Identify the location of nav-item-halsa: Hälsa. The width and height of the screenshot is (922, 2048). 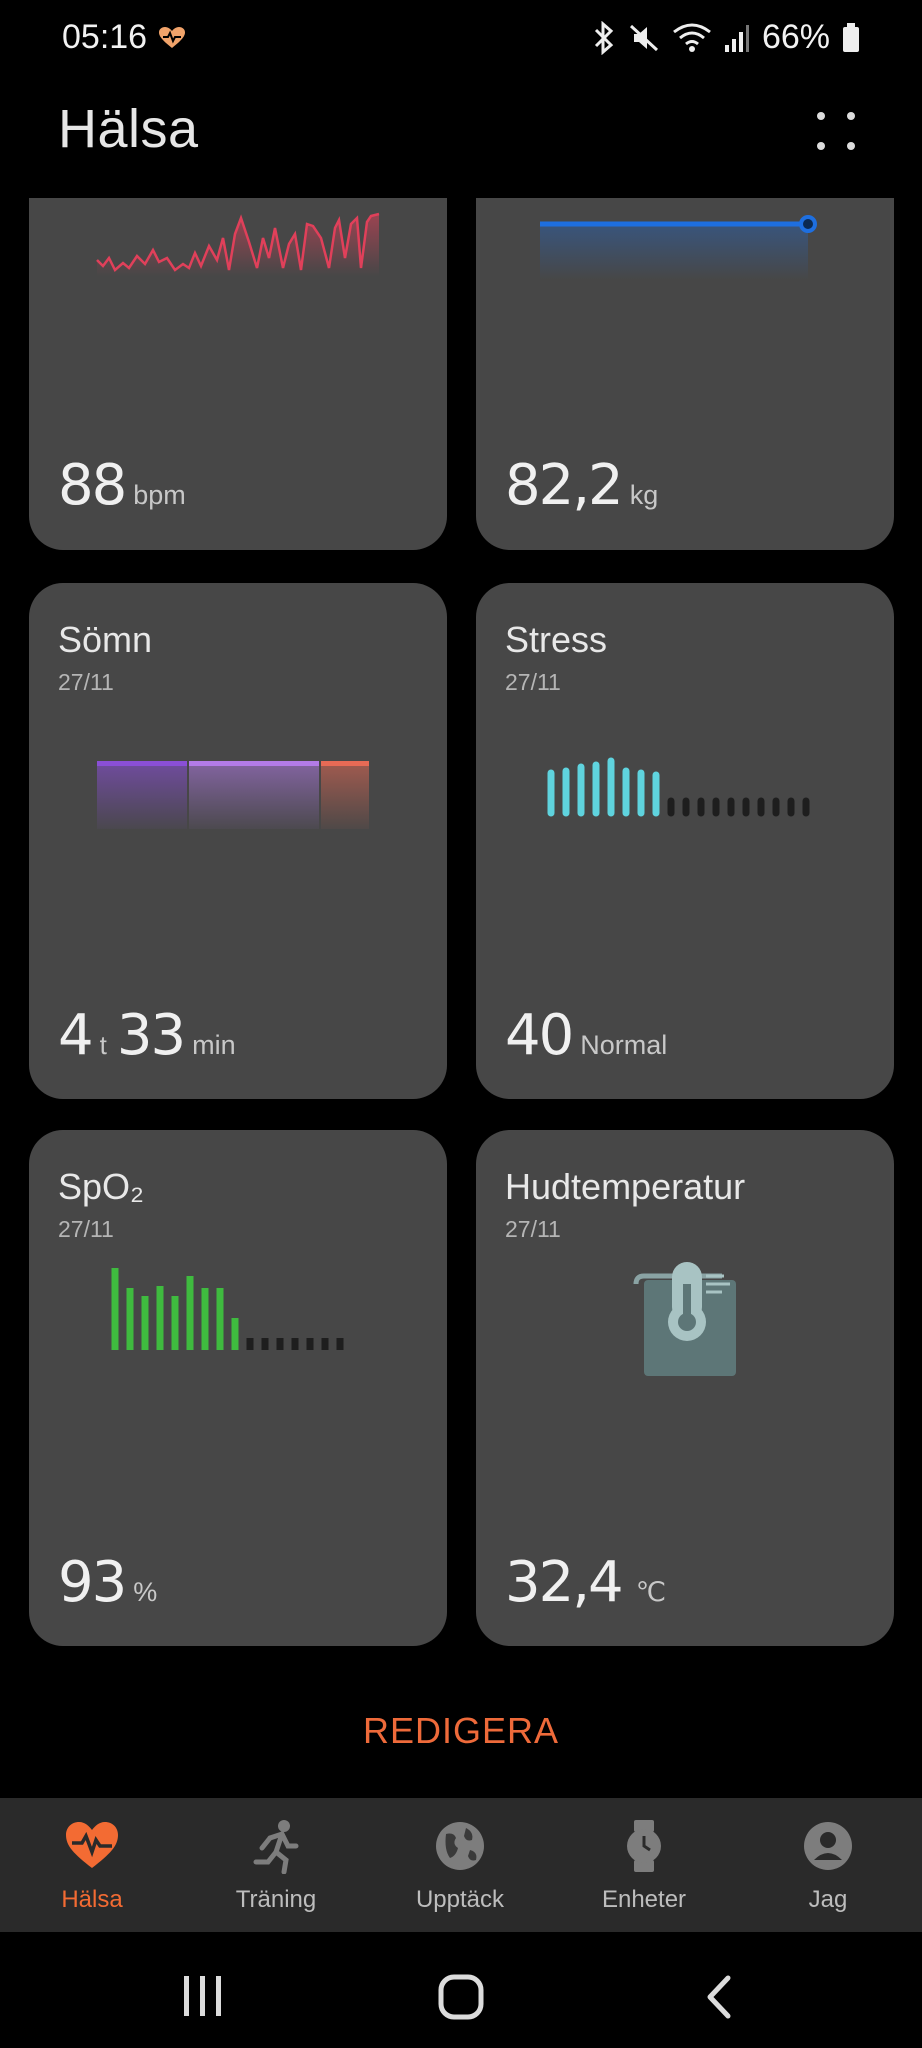
(92, 1865).